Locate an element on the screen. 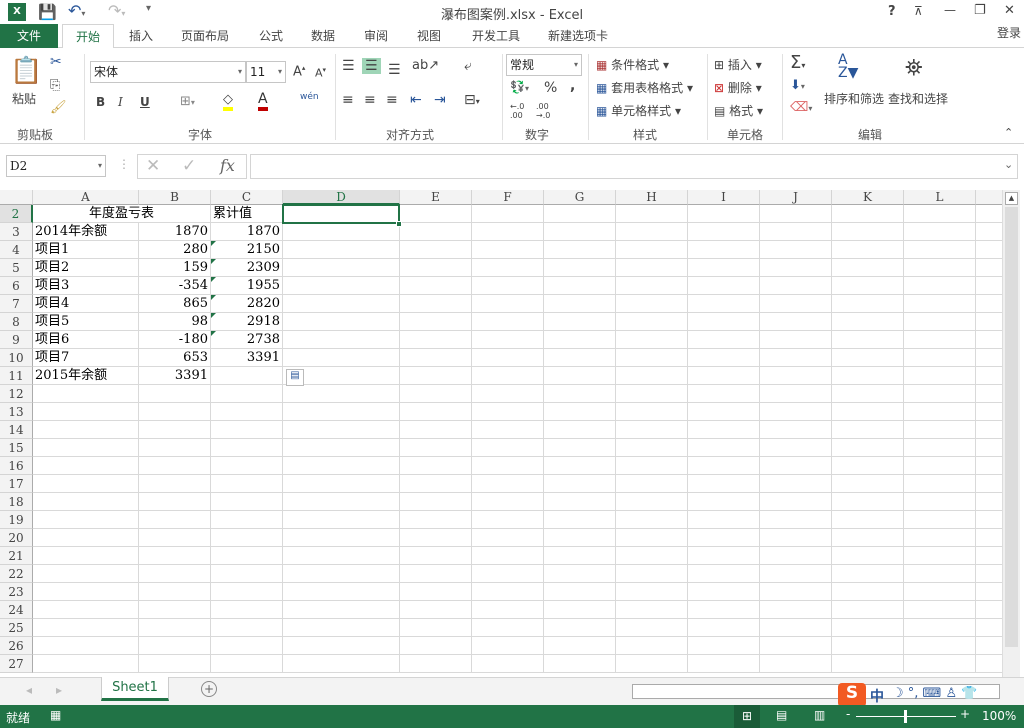 The height and width of the screenshot is (728, 1024). cell-H23 is located at coordinates (652, 592).